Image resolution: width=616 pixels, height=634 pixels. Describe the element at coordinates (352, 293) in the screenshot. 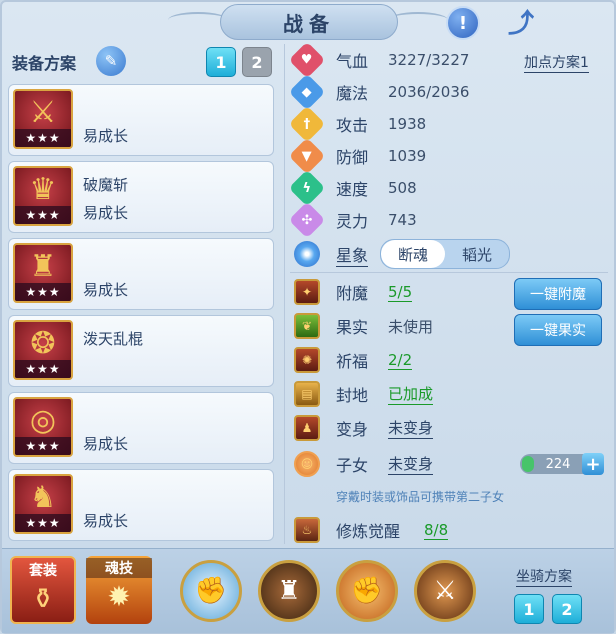

I see `extra-label: 附魔` at that location.